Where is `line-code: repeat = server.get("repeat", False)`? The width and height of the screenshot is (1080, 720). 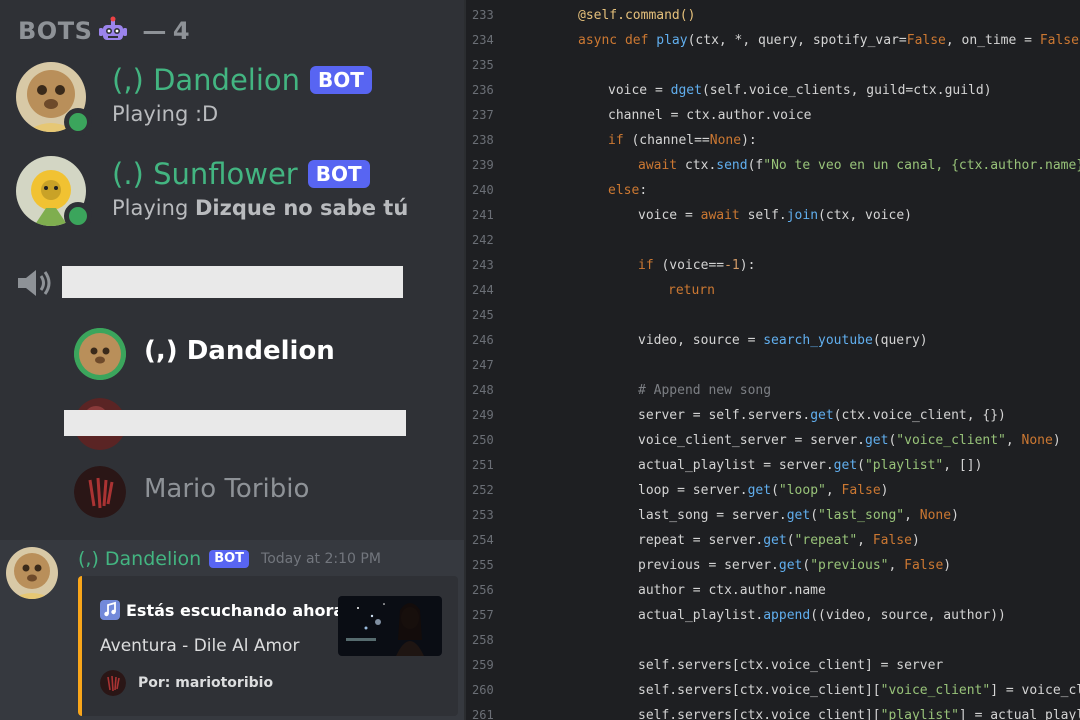
line-code: repeat = server.get("repeat", False) is located at coordinates (779, 540).